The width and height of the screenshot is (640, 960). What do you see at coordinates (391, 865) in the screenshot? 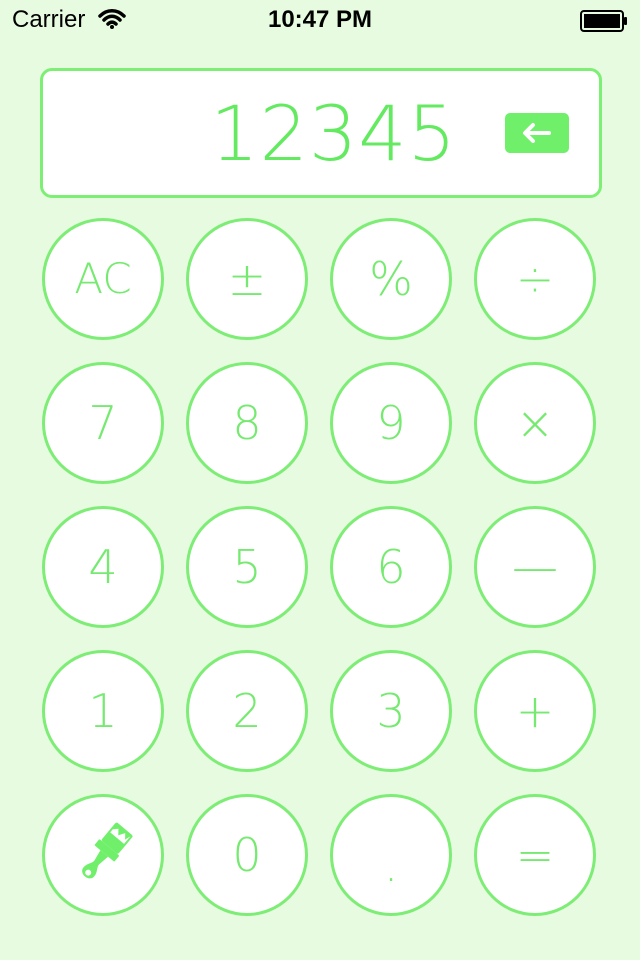
I see `decimal-point-label: .` at bounding box center [391, 865].